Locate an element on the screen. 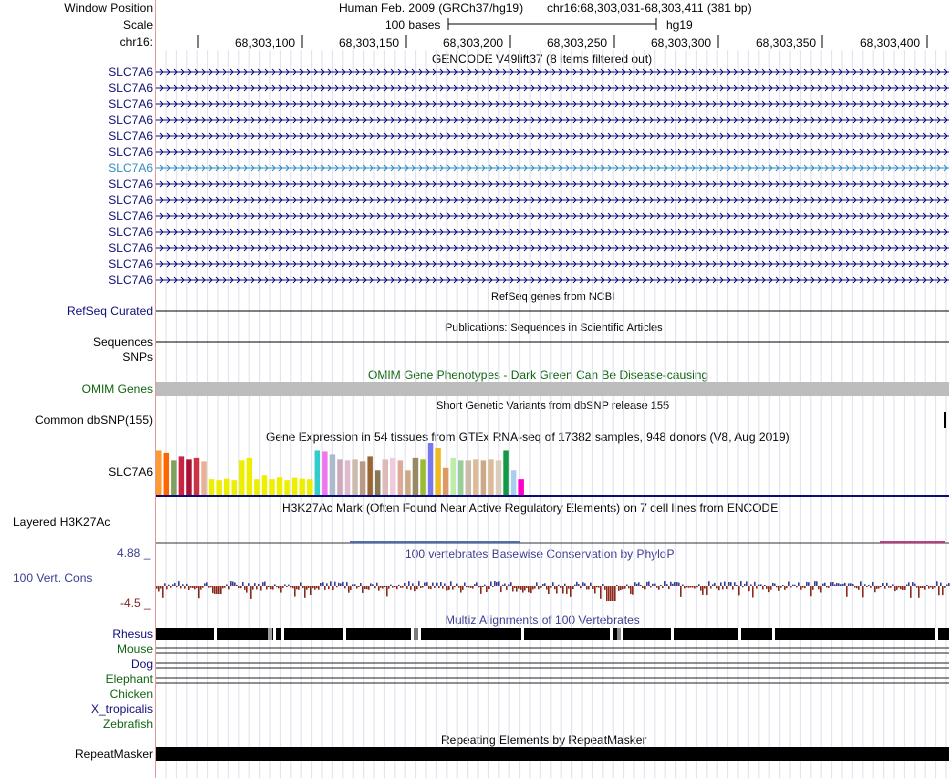 Image resolution: width=950 pixels, height=778 pixels. ruler is located at coordinates (562, 41).